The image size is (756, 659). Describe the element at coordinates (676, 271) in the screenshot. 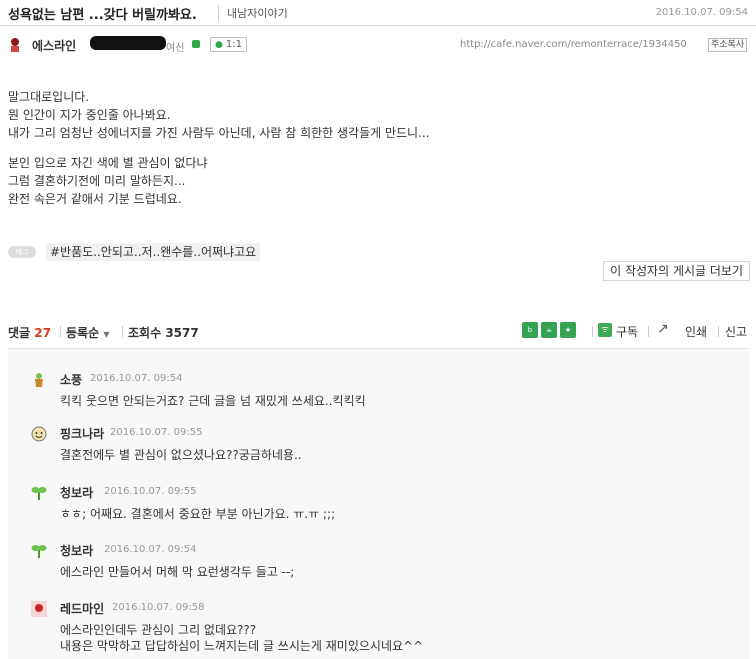

I see `more-posts-button: 이 작성자의 게시글 더보기` at that location.